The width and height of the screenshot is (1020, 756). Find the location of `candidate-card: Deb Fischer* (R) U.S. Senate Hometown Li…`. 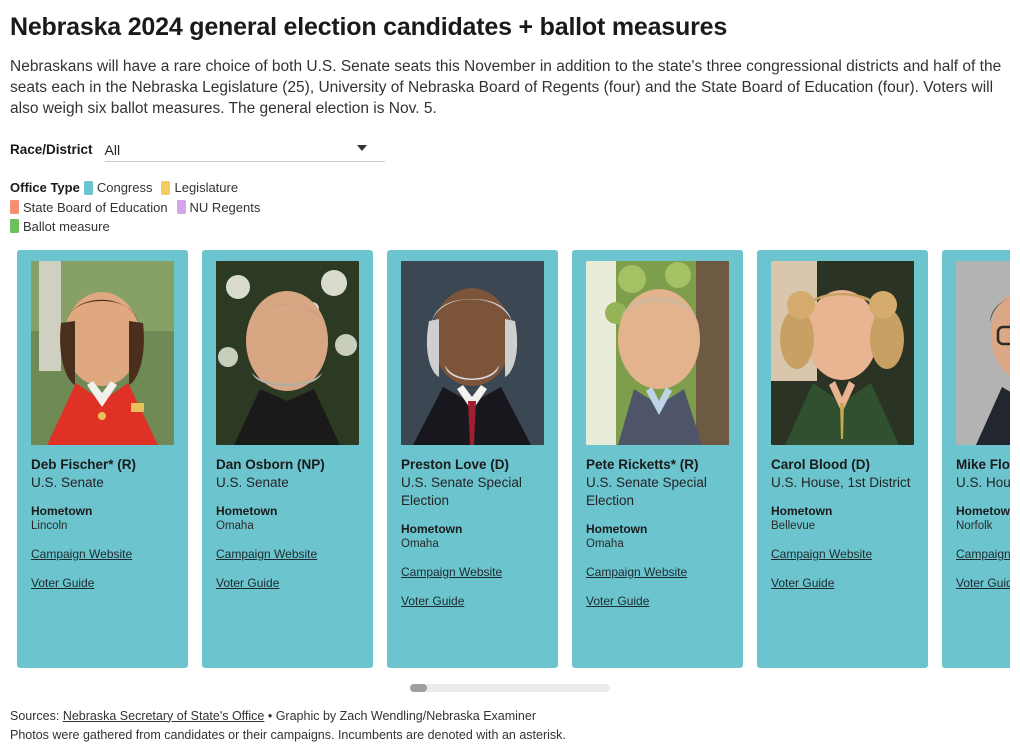

candidate-card: Deb Fischer* (R) U.S. Senate Hometown Li… is located at coordinates (102, 458).